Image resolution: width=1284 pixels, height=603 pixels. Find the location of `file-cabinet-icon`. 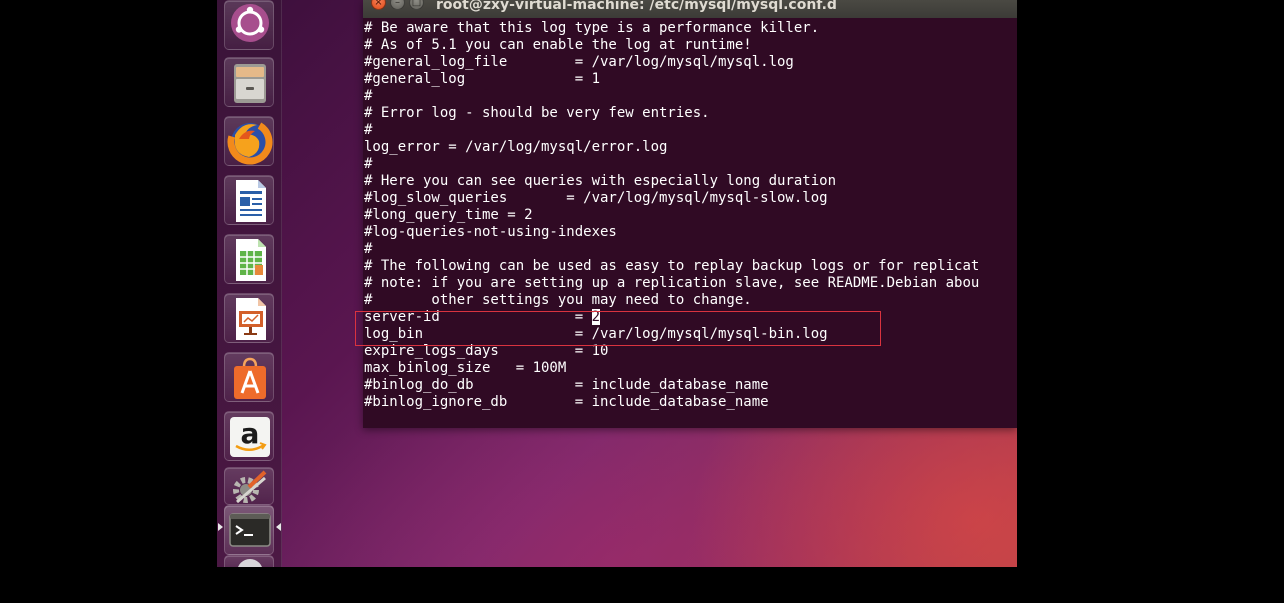

file-cabinet-icon is located at coordinates (250, 83).